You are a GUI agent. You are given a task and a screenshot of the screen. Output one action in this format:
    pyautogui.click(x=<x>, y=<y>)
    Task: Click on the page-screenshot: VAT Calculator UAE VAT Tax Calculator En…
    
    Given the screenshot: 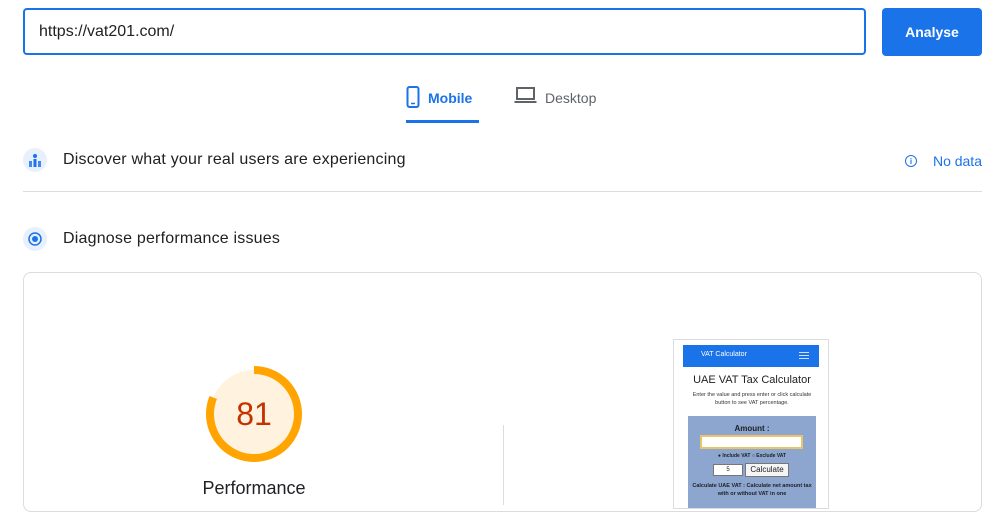 What is the action you would take?
    pyautogui.click(x=751, y=424)
    